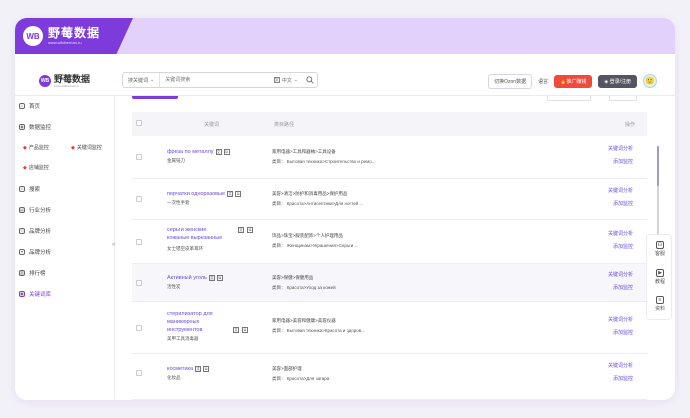 This screenshot has width=690, height=418. Describe the element at coordinates (286, 80) in the screenshot. I see `language-select: 文 中文 ⌄` at that location.